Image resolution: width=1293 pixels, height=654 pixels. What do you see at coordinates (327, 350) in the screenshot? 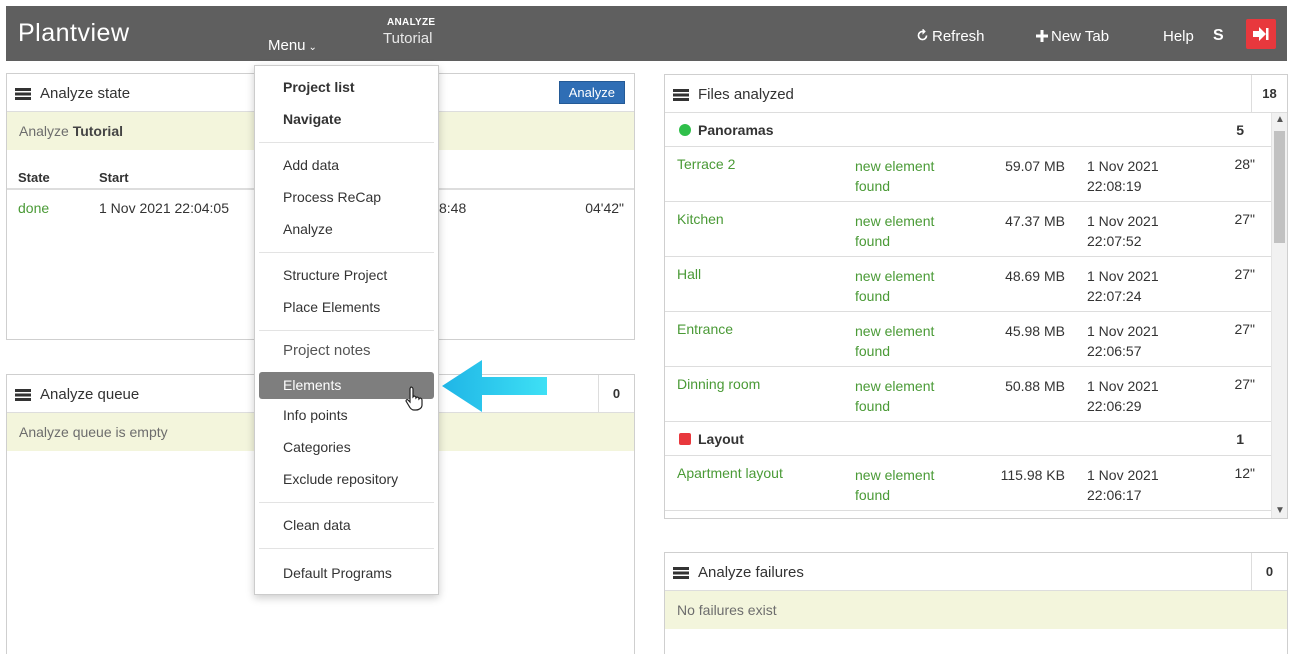
I see `menu-header-project-notes: Project notes` at bounding box center [327, 350].